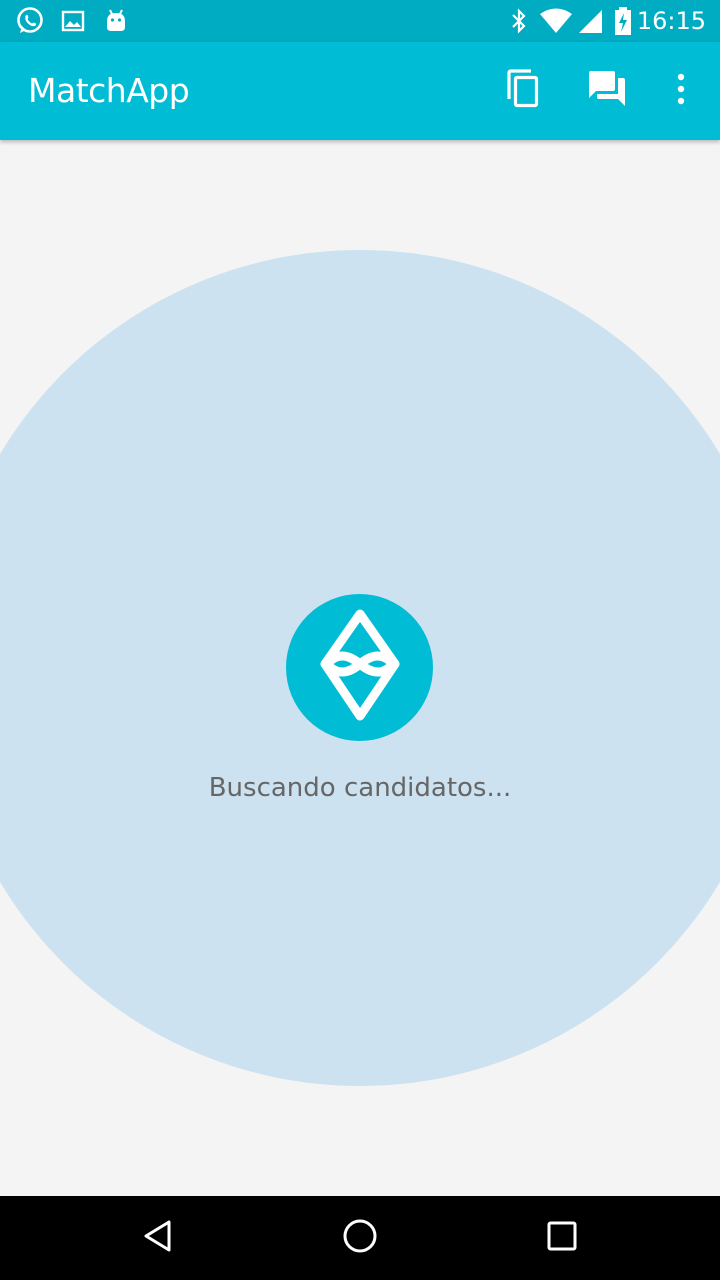 The width and height of the screenshot is (720, 1280). I want to click on status-time: 16:15, so click(671, 21).